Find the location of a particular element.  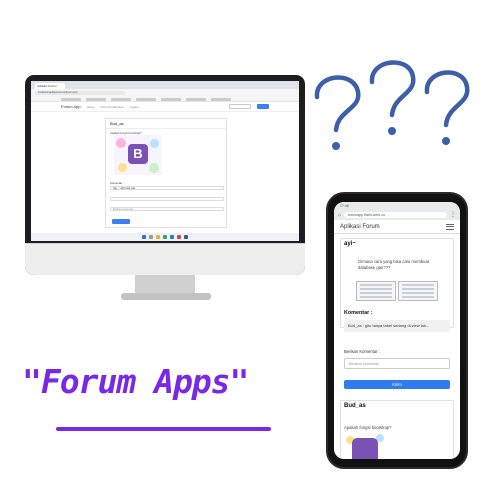

monitor-stand is located at coordinates (166, 296).